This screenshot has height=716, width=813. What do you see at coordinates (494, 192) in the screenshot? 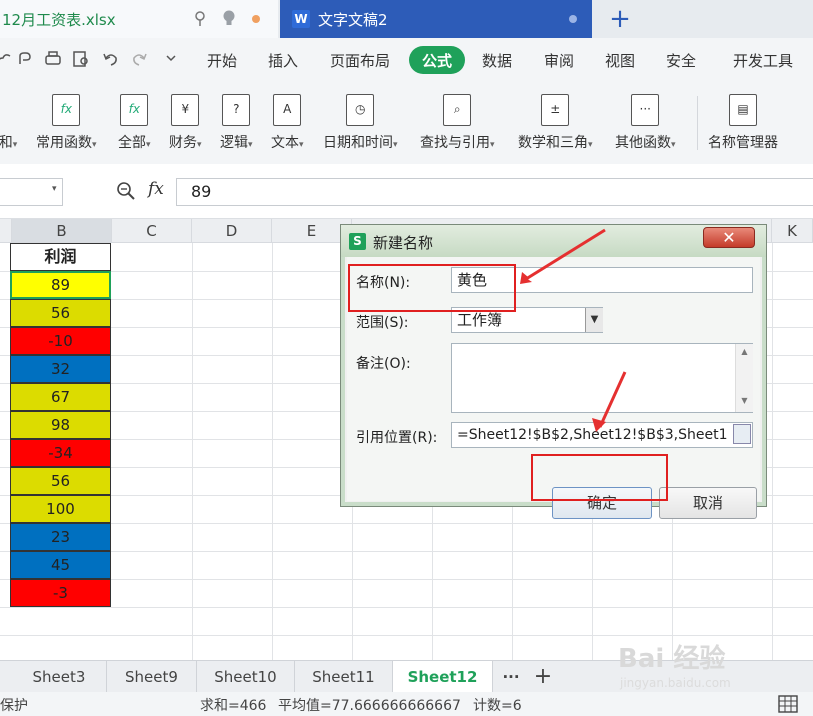
I see `formula-input: 89` at bounding box center [494, 192].